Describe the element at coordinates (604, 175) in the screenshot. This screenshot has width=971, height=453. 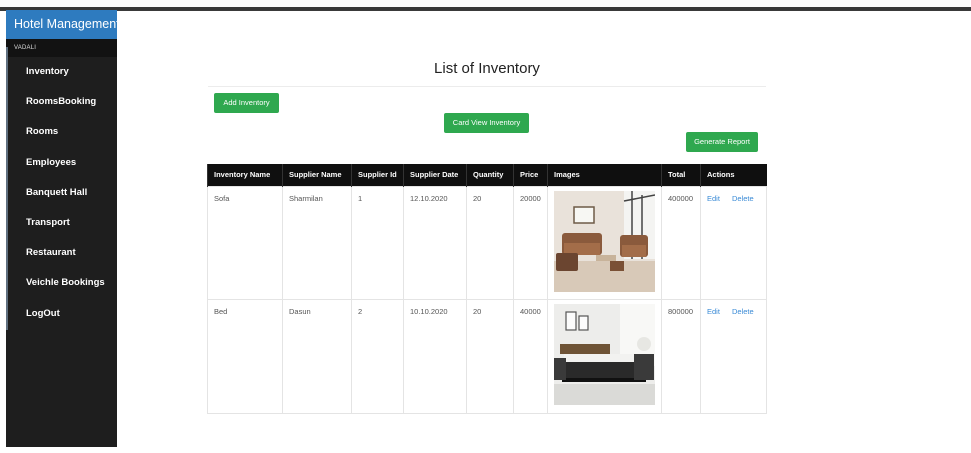
I see `header-images: Images` at that location.